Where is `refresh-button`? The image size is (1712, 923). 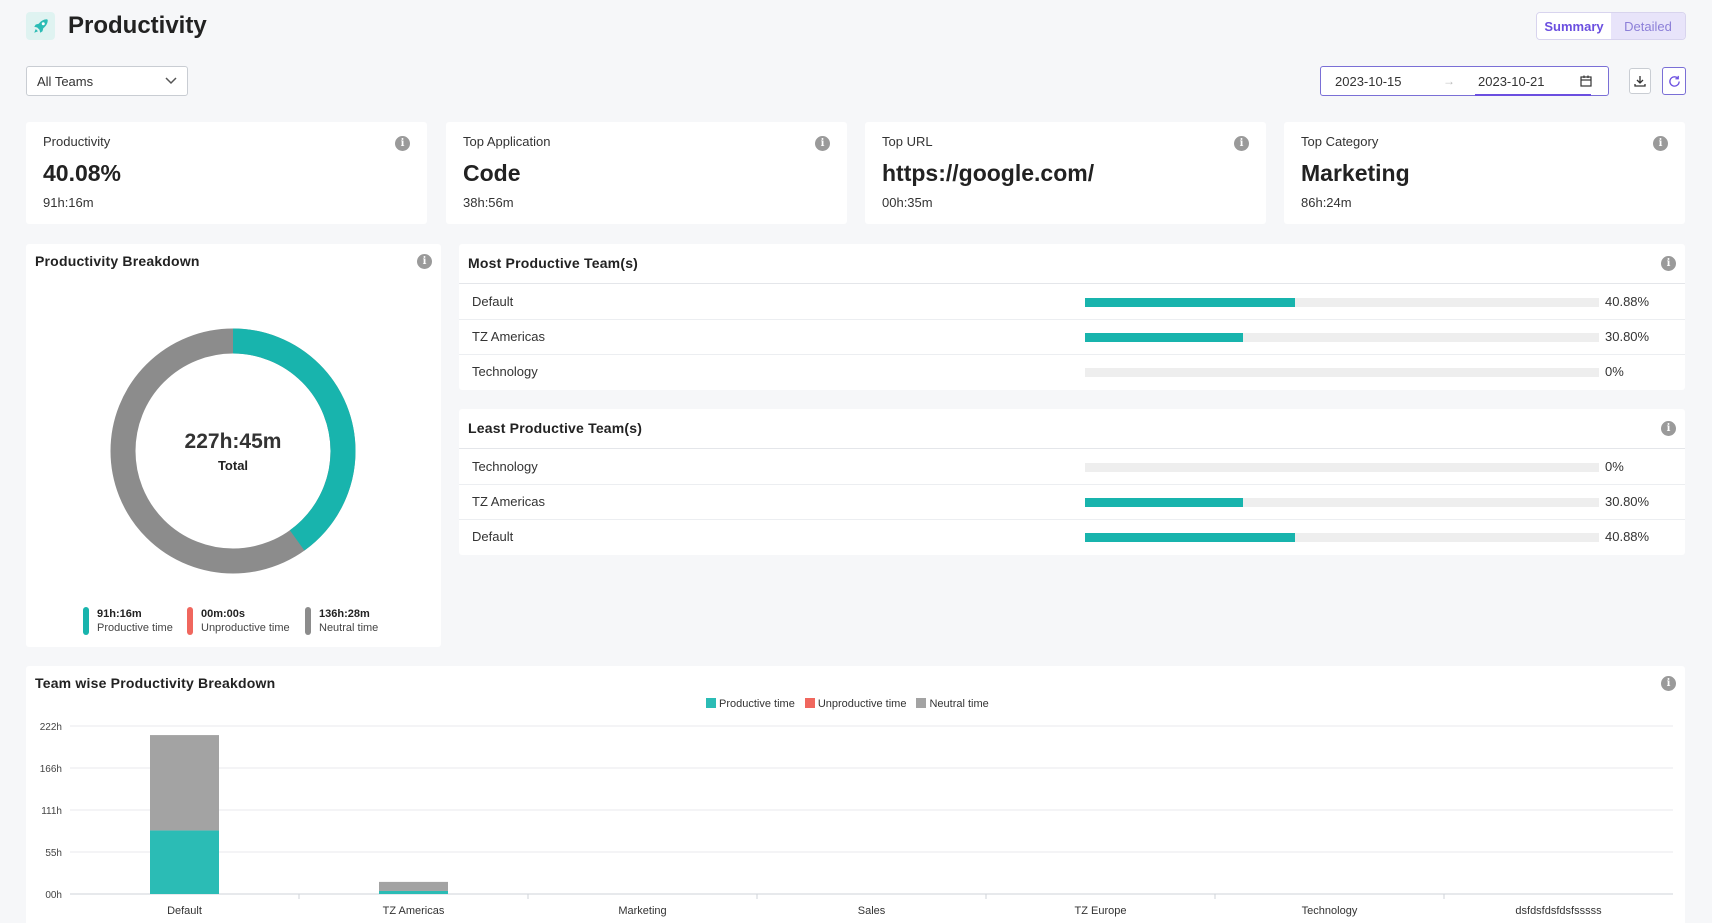
refresh-button is located at coordinates (1674, 81).